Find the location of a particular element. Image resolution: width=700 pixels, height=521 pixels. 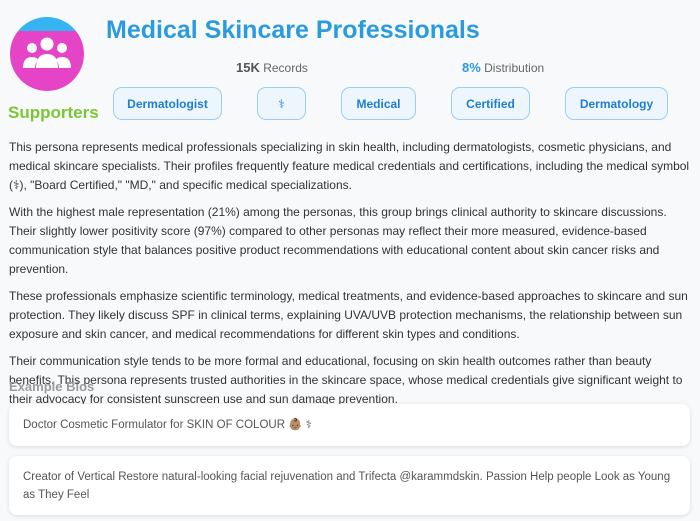

tag-dermatology: Dermatology is located at coordinates (616, 103).